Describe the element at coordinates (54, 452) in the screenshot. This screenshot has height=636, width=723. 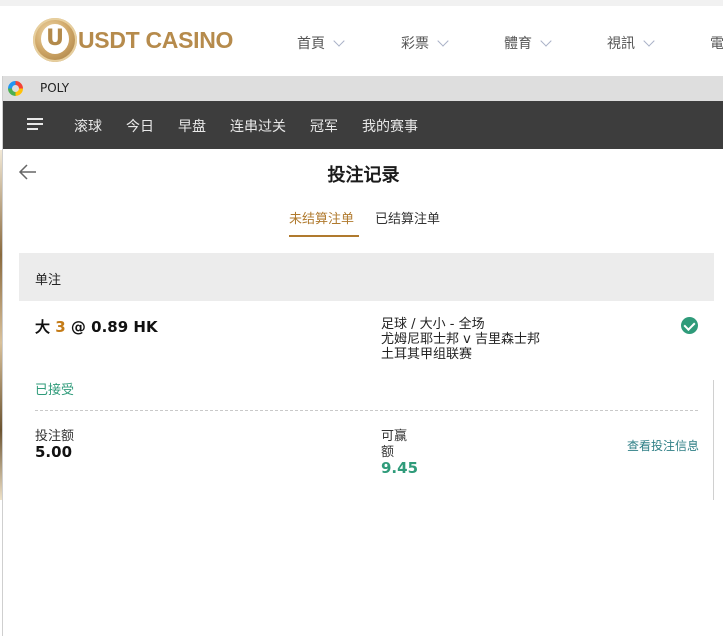
I see `stake-value: 5.00` at that location.